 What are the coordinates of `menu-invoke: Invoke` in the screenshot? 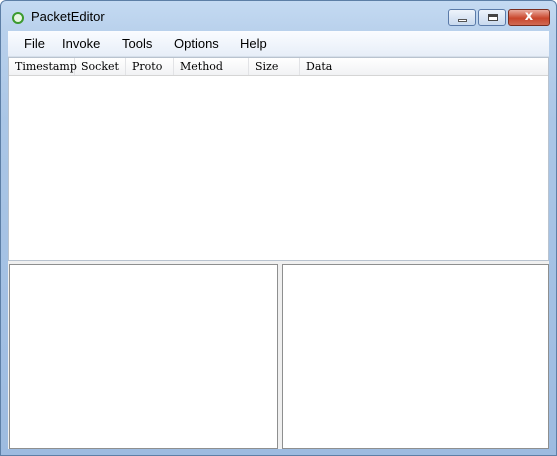 It's located at (81, 43).